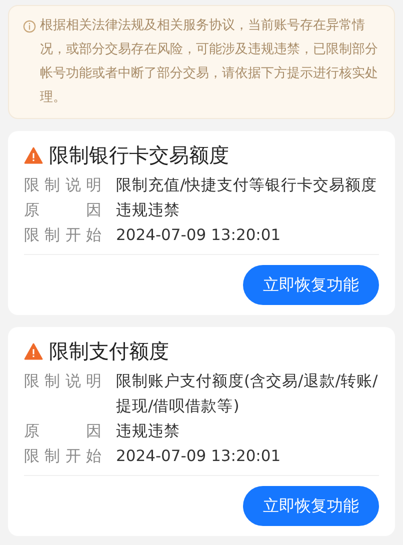 The height and width of the screenshot is (545, 403). What do you see at coordinates (109, 351) in the screenshot?
I see `card-title: 限制支付额度` at bounding box center [109, 351].